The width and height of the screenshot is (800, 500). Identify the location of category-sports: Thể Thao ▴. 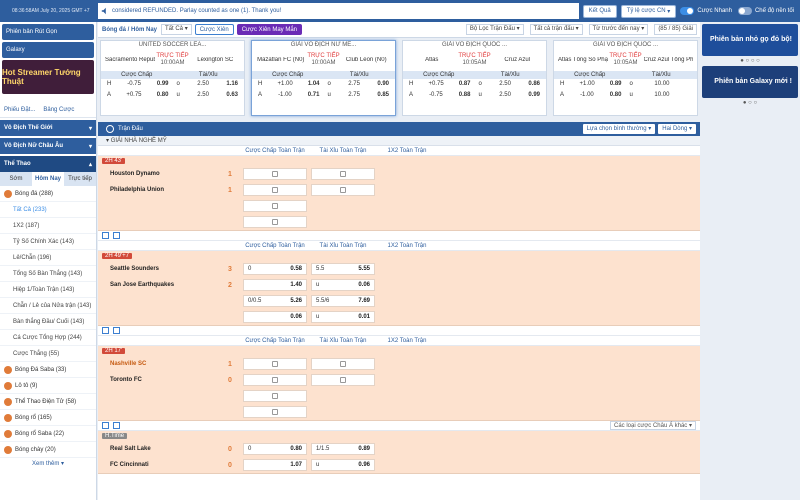
(48, 164).